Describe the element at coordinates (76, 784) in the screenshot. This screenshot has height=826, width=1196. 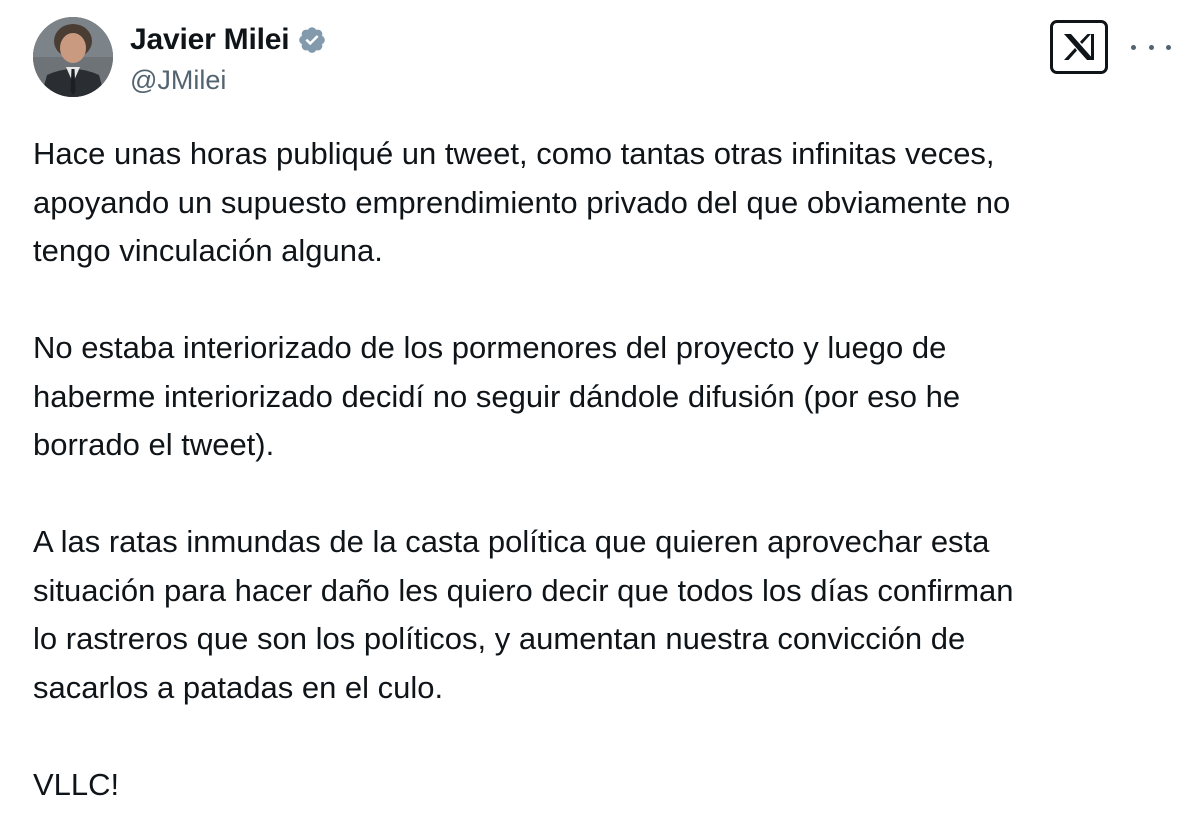
I see `tweet-line: VLLC!` at that location.